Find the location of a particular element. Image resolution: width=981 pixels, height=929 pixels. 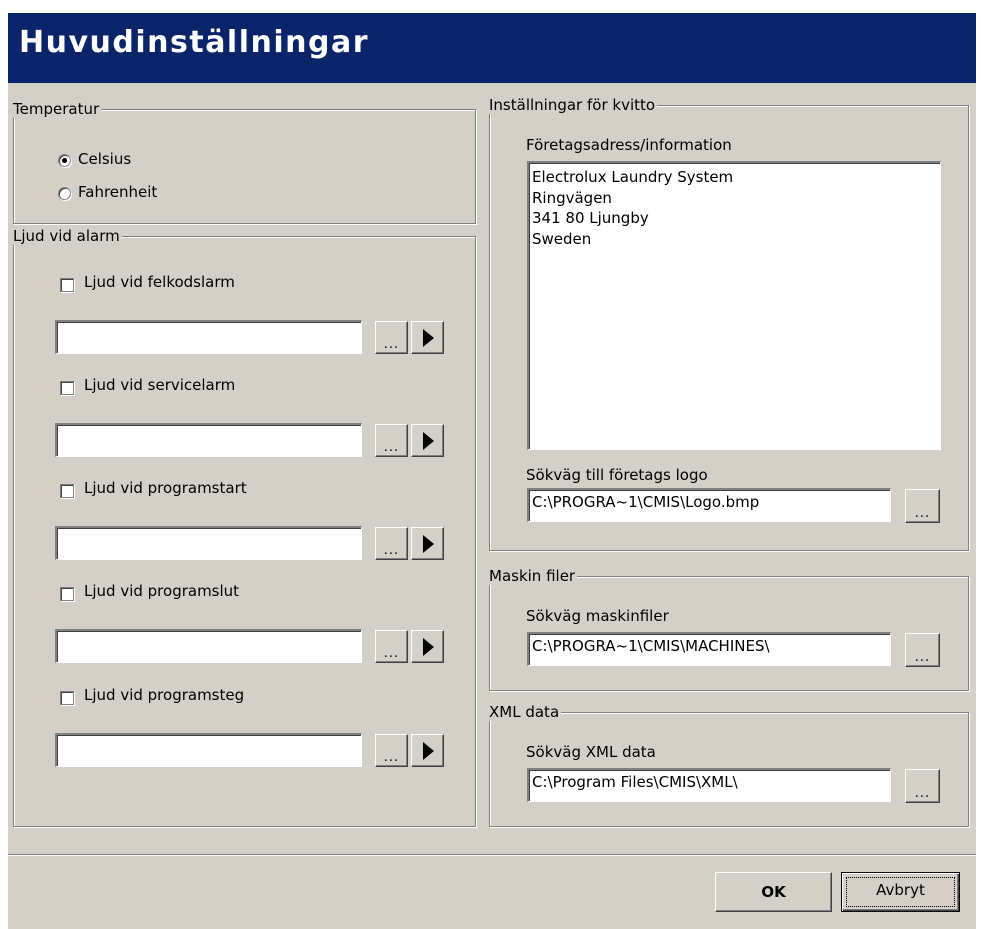

logo-path-label: Sökväg till företags logo is located at coordinates (617, 475).